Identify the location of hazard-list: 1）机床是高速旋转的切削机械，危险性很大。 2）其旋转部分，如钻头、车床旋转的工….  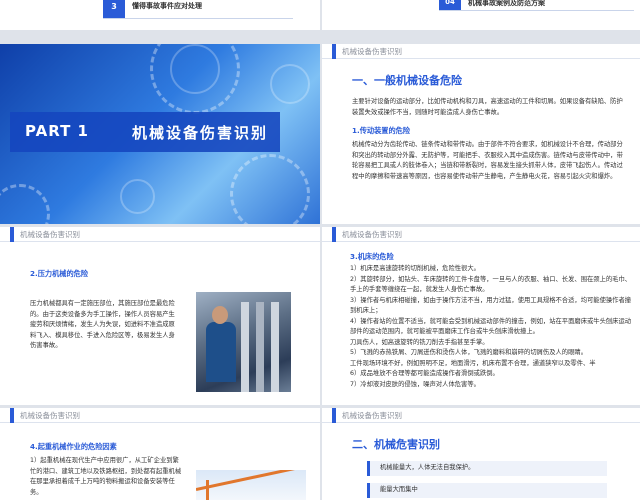
(491, 327).